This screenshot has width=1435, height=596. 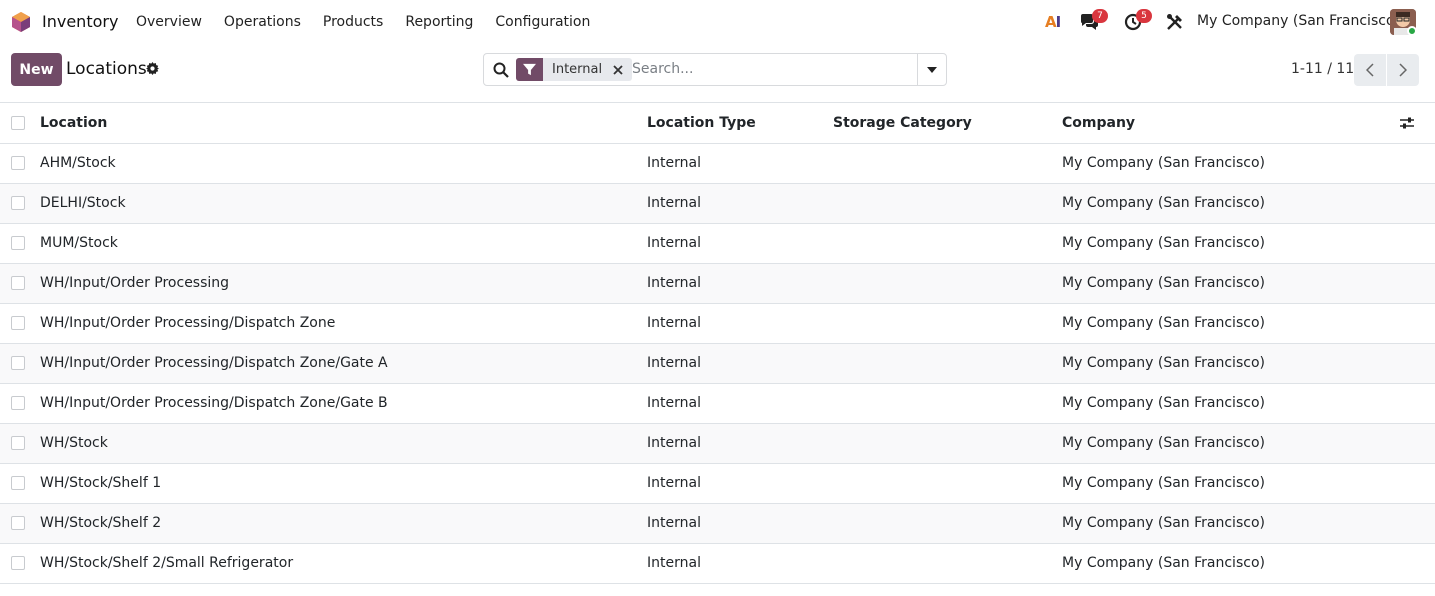 I want to click on pager-previous-button, so click(x=1370, y=70).